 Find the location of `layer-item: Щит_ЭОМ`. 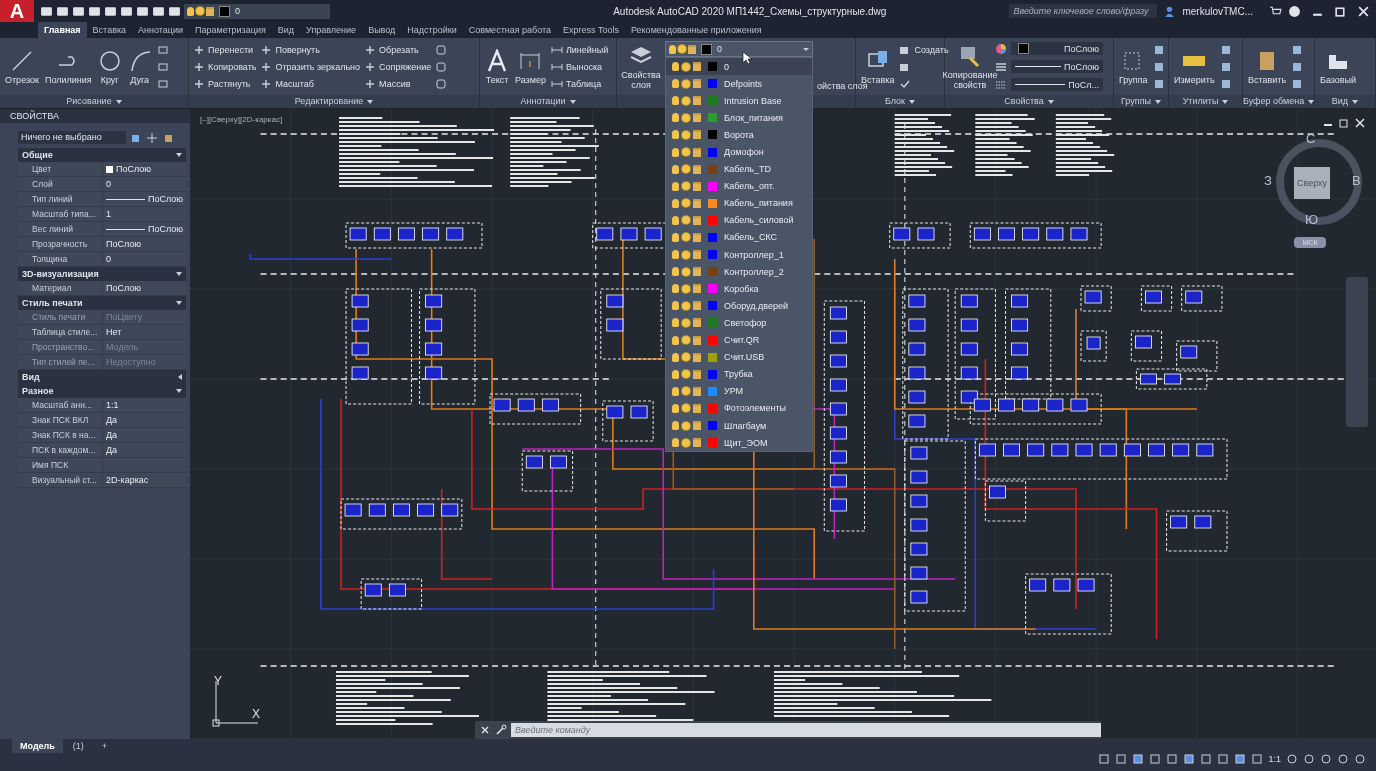

layer-item: Щит_ЭОМ is located at coordinates (739, 443).